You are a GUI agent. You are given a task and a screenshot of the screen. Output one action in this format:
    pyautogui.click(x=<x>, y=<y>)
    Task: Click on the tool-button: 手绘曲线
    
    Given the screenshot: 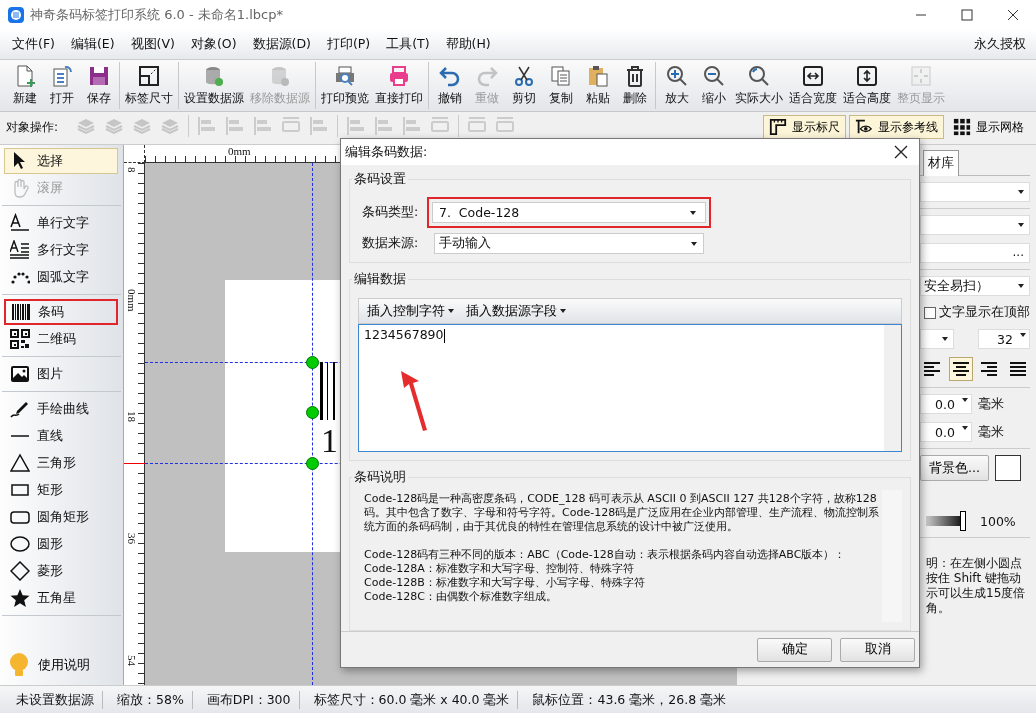 What is the action you would take?
    pyautogui.click(x=61, y=409)
    